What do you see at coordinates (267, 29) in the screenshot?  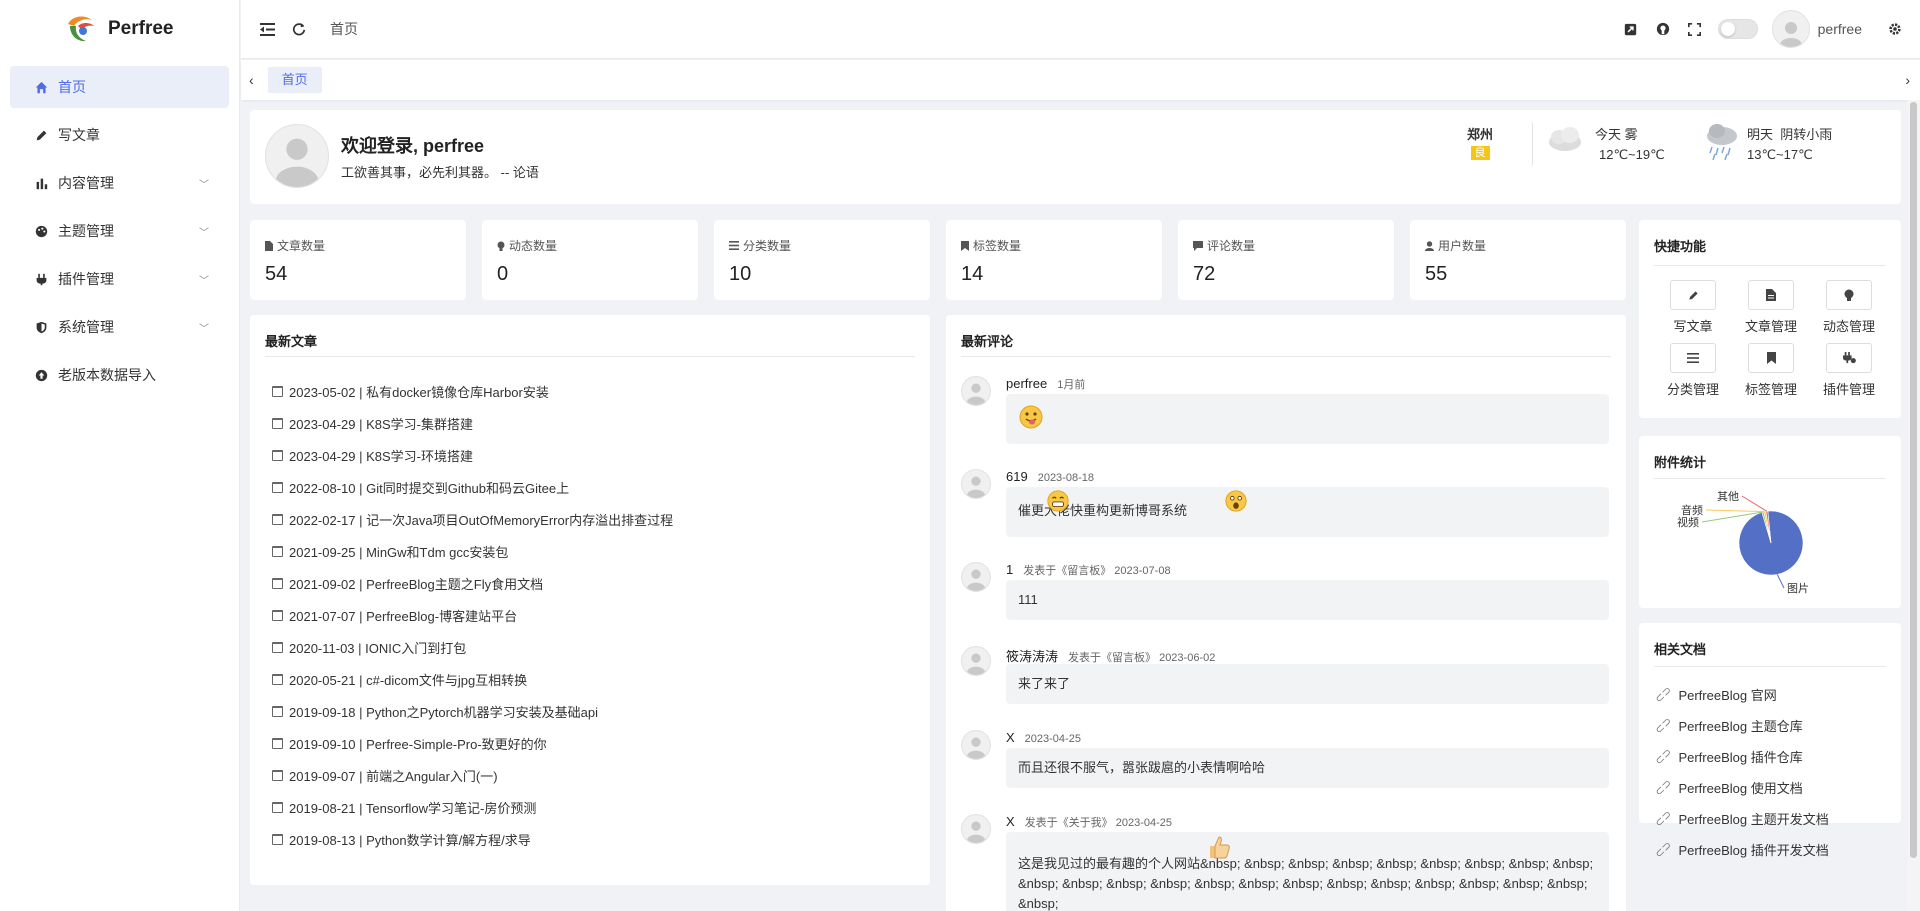 I see `collapse-menu-icon` at bounding box center [267, 29].